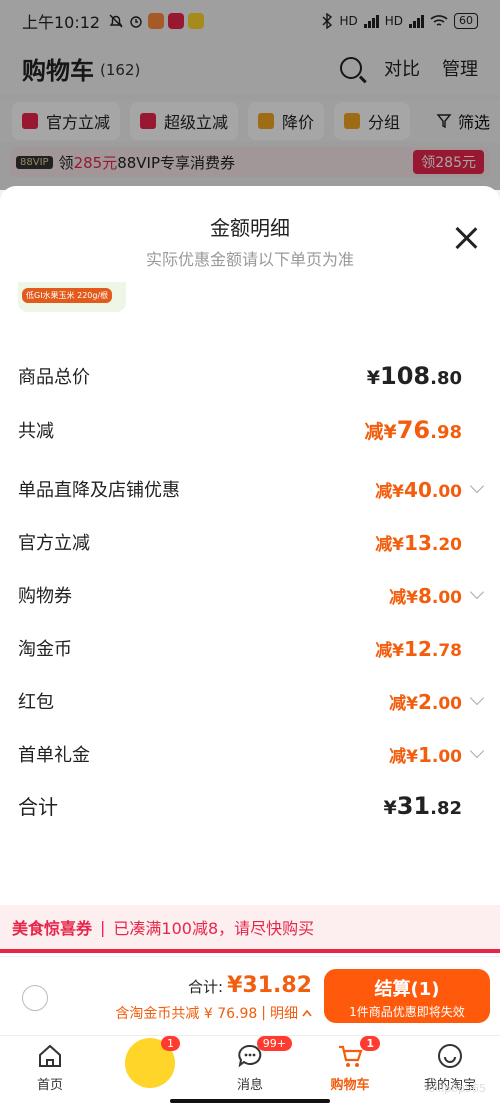 The image size is (500, 1111). I want to click on amount-row: 合计 ¥31.82, so click(250, 805).